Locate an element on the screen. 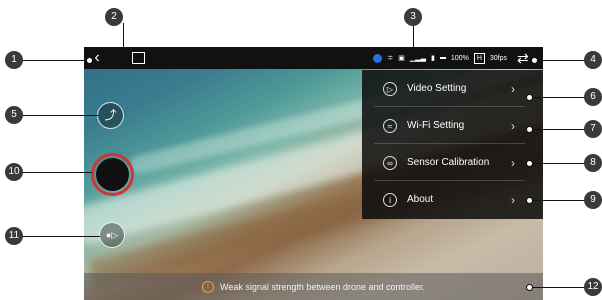  fps-label: 30fps is located at coordinates (498, 58).